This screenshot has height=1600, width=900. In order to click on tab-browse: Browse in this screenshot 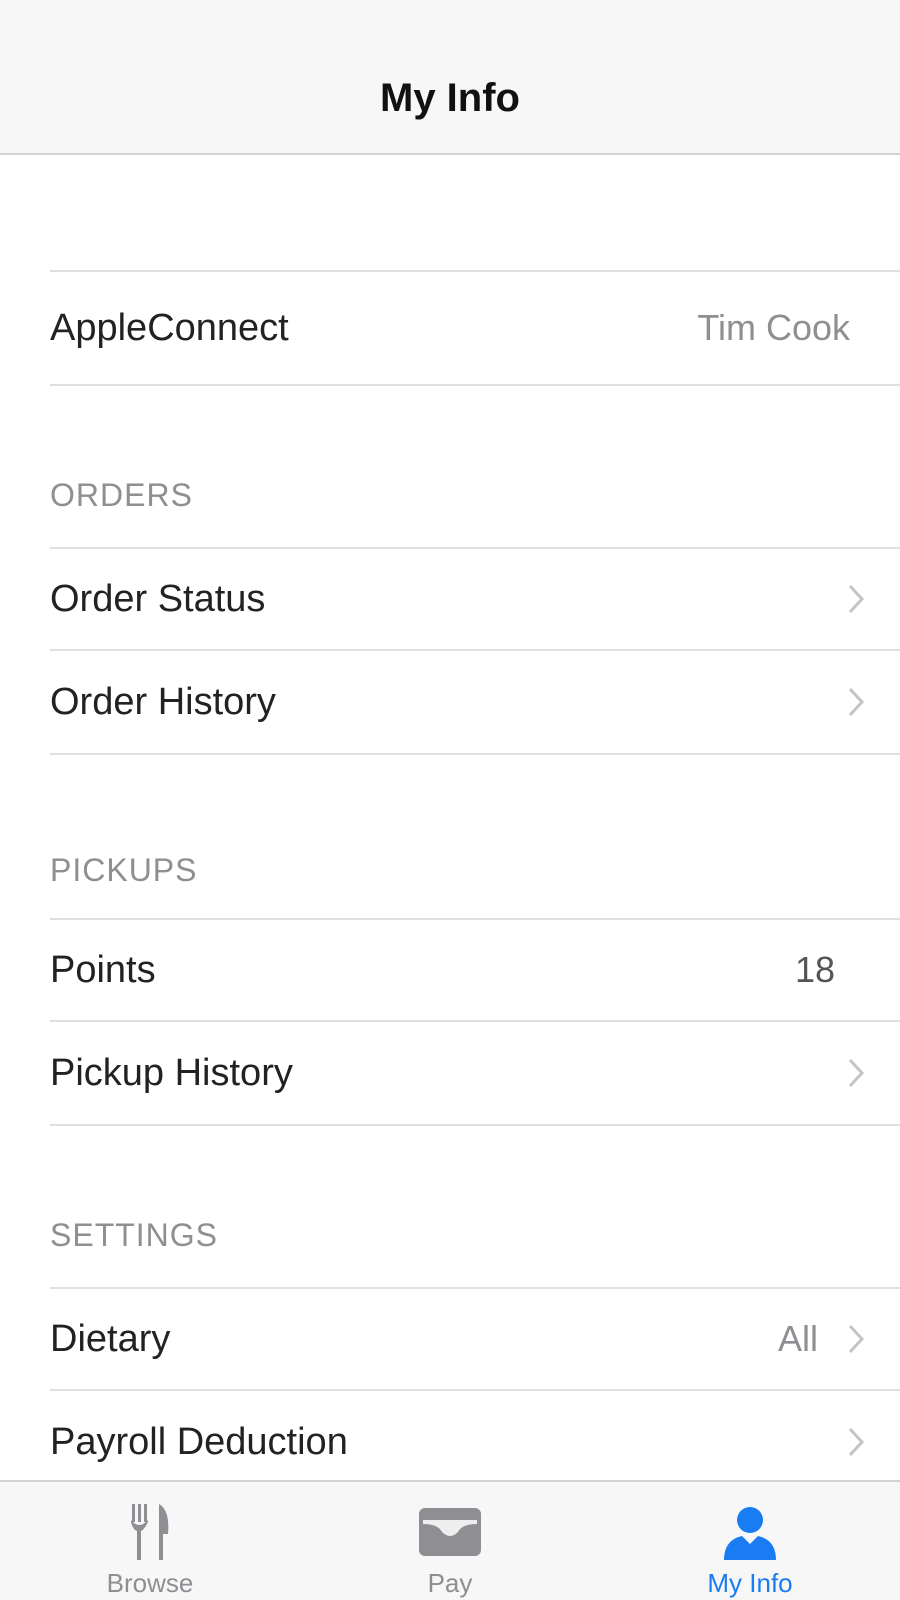, I will do `click(150, 1541)`.